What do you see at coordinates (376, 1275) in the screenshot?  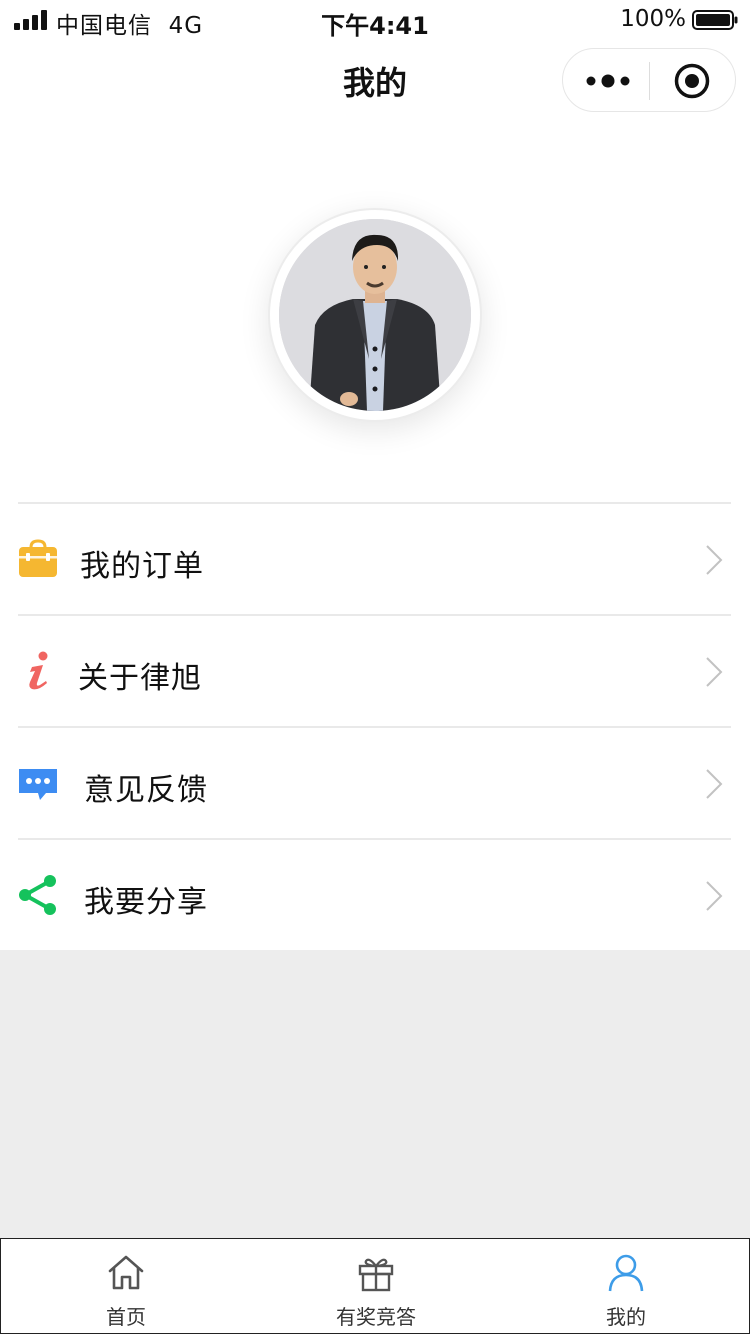 I see `gift-icon` at bounding box center [376, 1275].